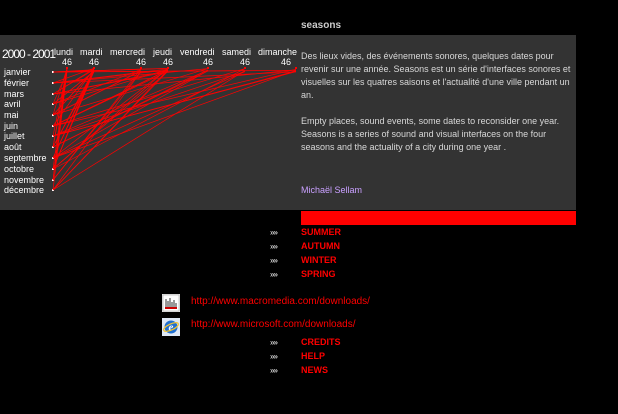 The height and width of the screenshot is (414, 618). I want to click on macromedia-download-link: http://www.macromedia.com/downloads/, so click(280, 301).